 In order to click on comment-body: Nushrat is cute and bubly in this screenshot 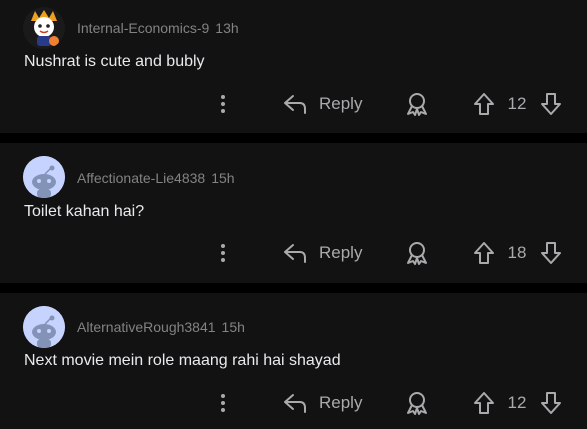, I will do `click(114, 61)`.